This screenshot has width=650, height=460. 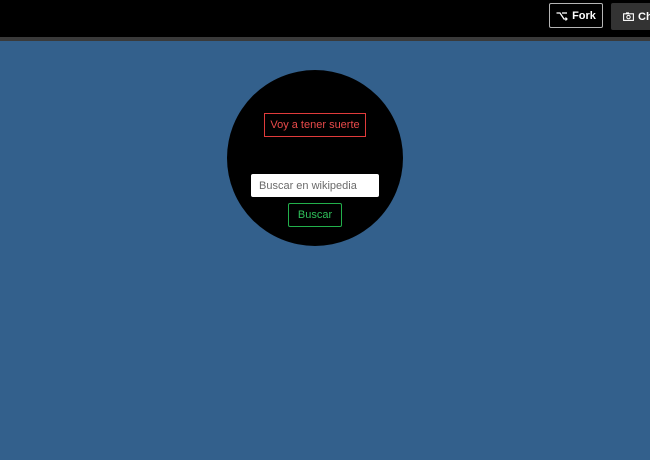 I want to click on top-toolbar: Fork Ch, so click(x=325, y=20).